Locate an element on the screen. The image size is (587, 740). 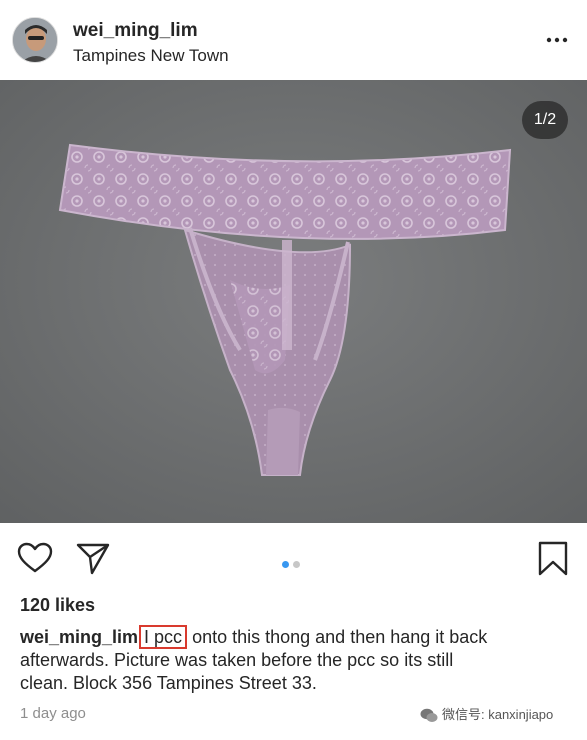
post-timestamp: 1 day ago is located at coordinates (53, 713).